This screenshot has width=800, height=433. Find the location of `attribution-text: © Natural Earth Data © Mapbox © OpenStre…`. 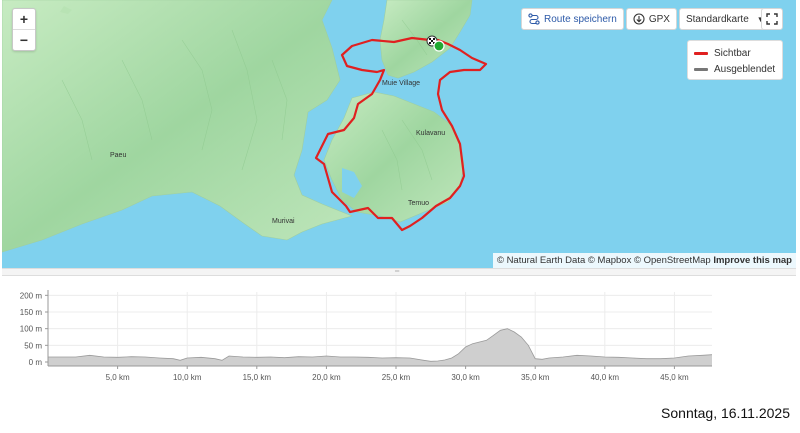

attribution-text: © Natural Earth Data © Mapbox © OpenStre… is located at coordinates (604, 260).